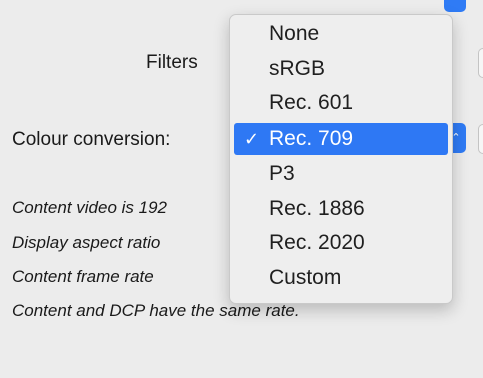  I want to click on menu-item-label: sRGB, so click(297, 68).